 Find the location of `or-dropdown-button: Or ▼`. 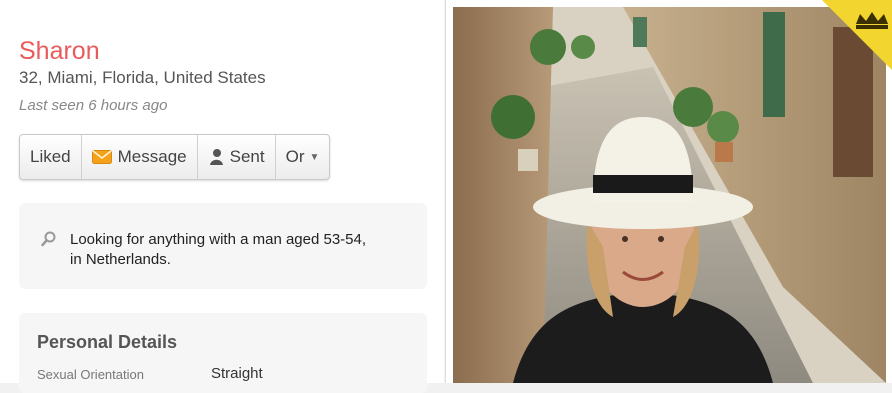

or-dropdown-button: Or ▼ is located at coordinates (303, 157).